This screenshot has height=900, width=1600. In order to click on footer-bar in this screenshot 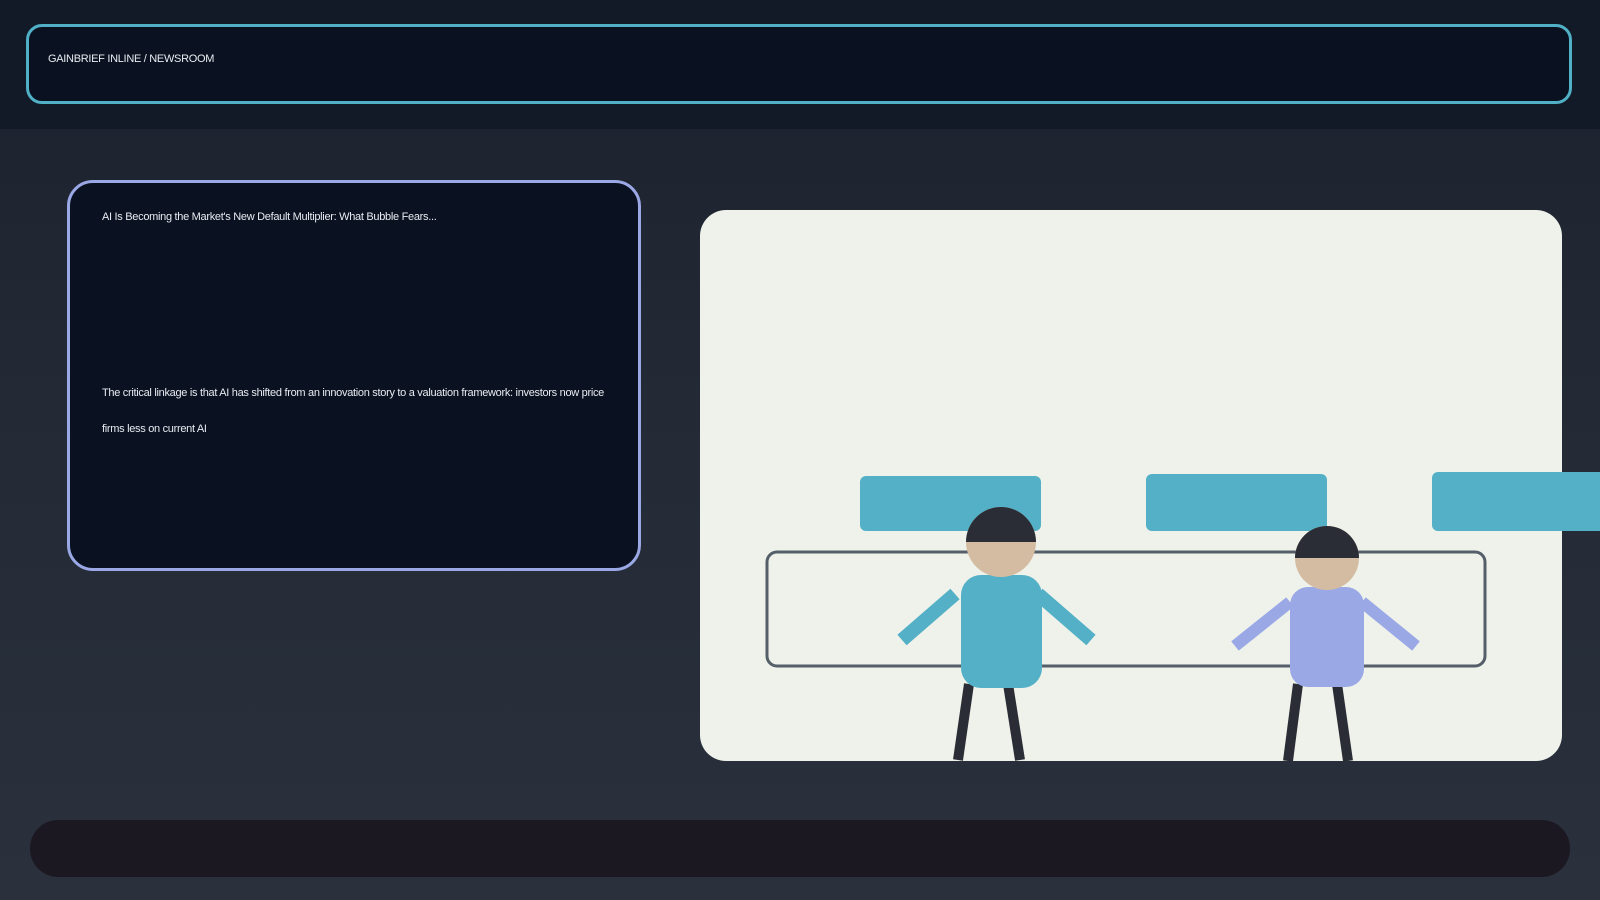, I will do `click(800, 848)`.